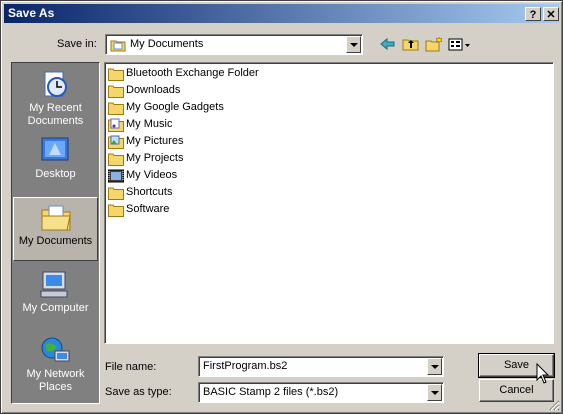 The width and height of the screenshot is (563, 414). Describe the element at coordinates (234, 44) in the screenshot. I see `save-in-dropdown: My Documents` at that location.